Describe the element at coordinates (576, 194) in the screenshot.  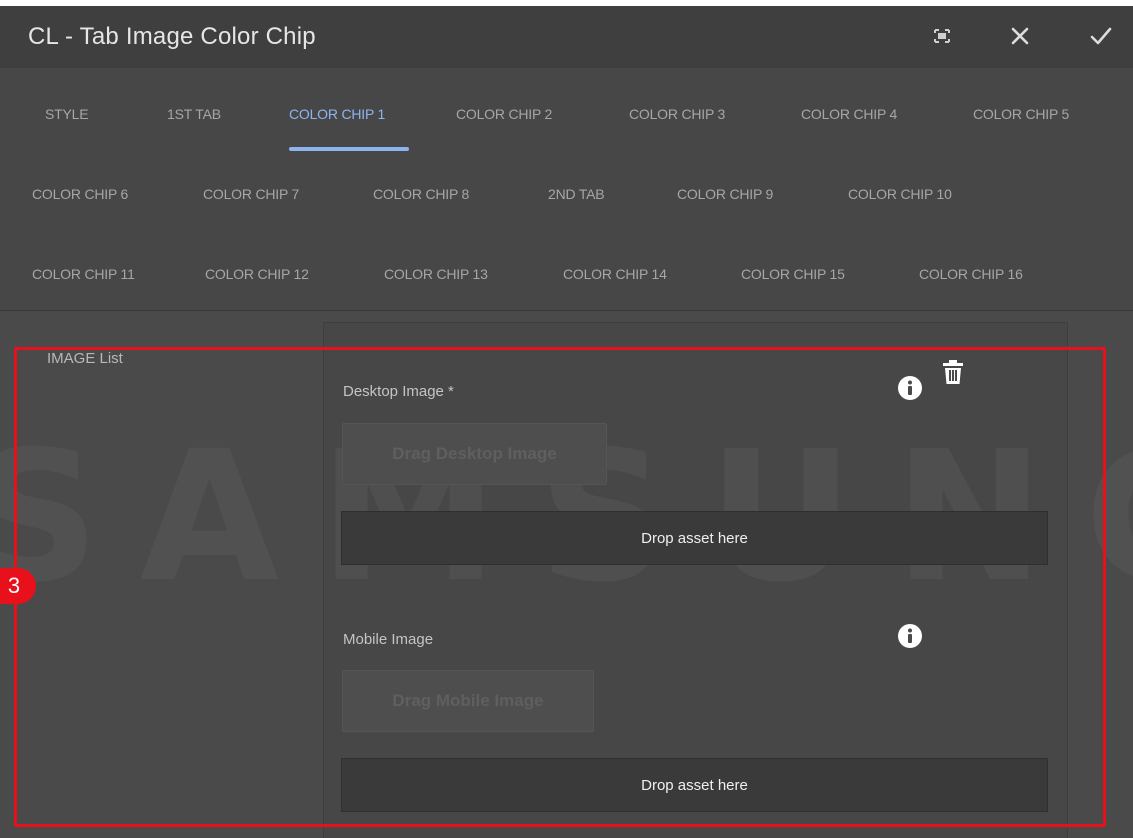
I see `tab-2nd-tab: 2ND TAB` at that location.